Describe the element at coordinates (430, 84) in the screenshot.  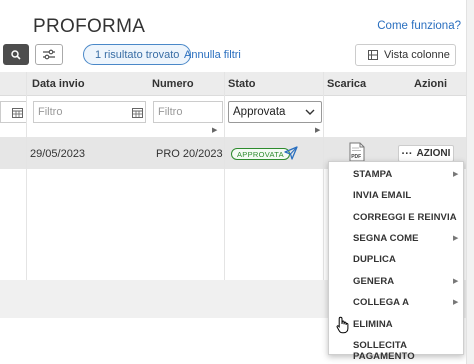
I see `column-header-actions: Azioni` at that location.